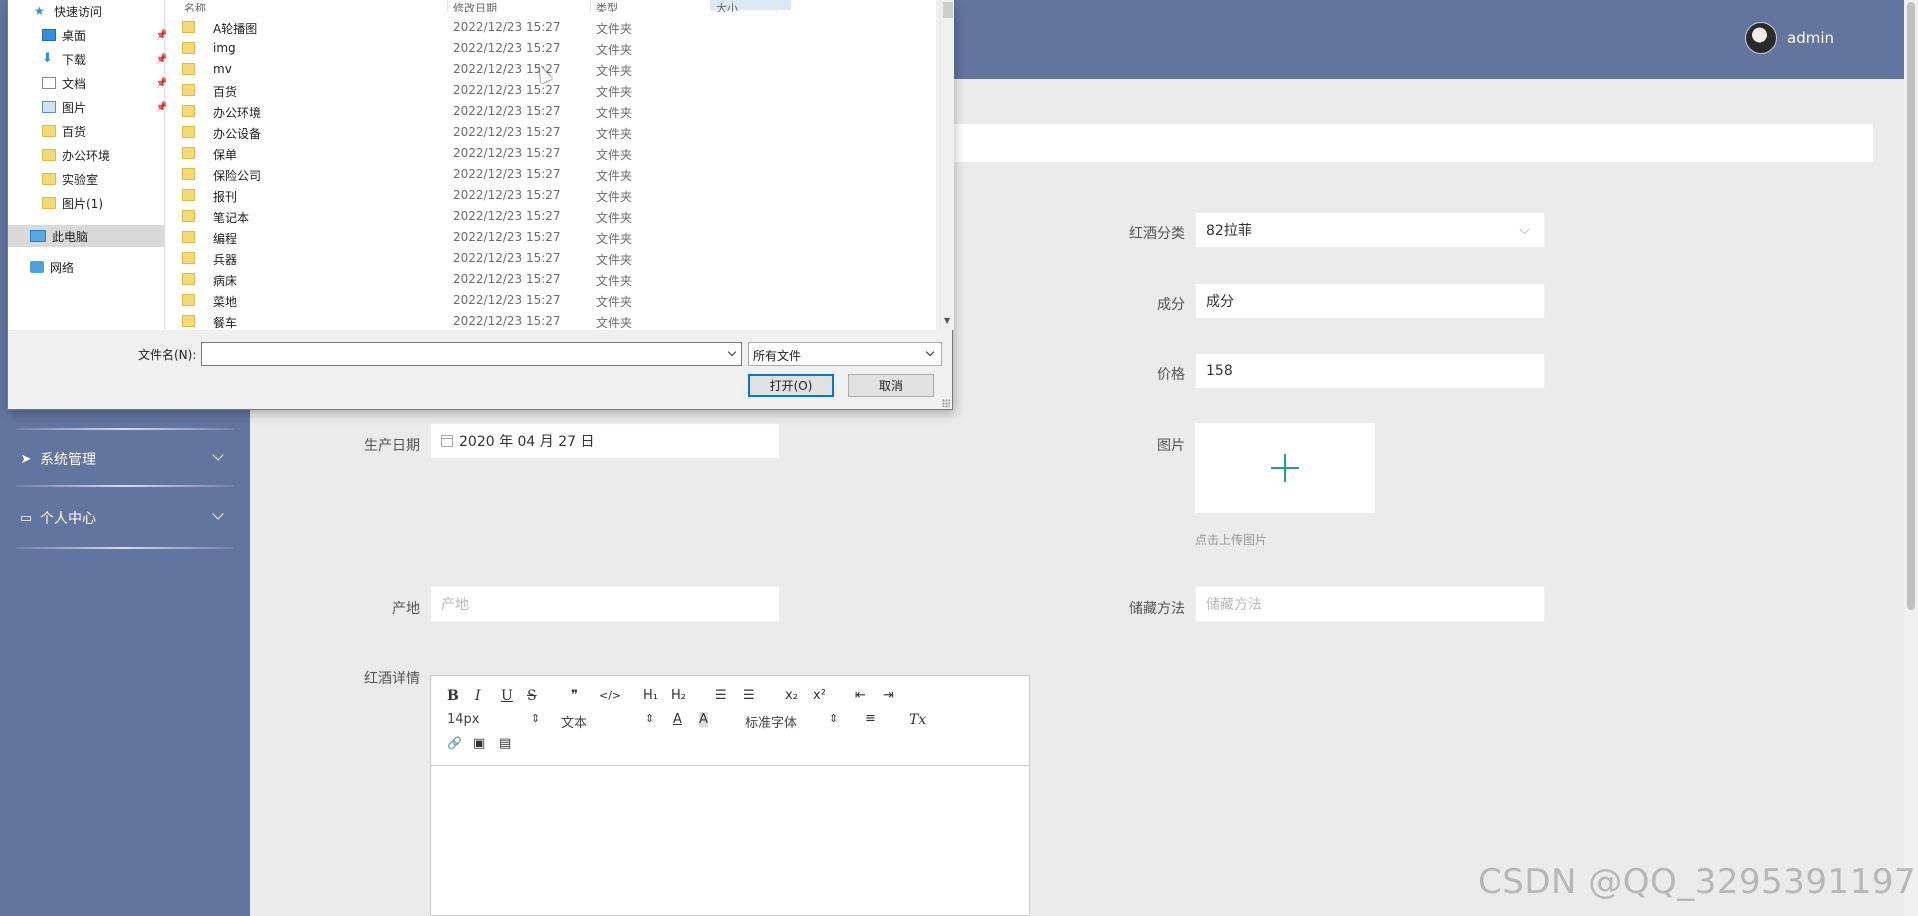  Describe the element at coordinates (791, 695) in the screenshot. I see `subscript-button: x₂` at that location.